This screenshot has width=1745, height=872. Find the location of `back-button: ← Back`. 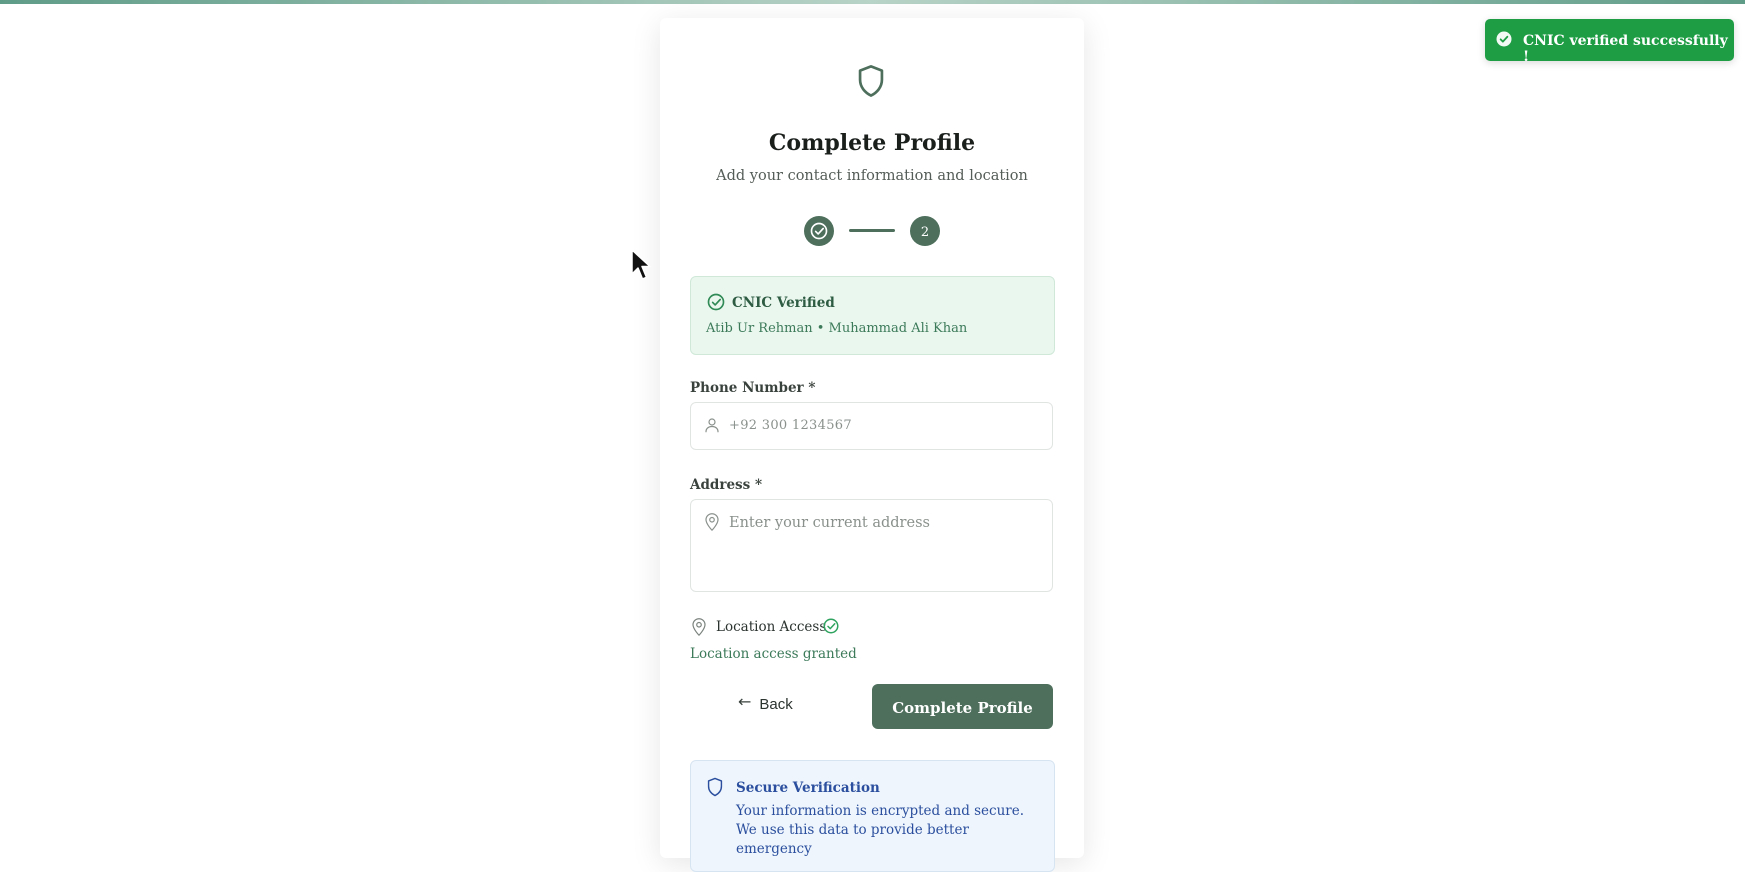

back-button: ← Back is located at coordinates (790, 704).